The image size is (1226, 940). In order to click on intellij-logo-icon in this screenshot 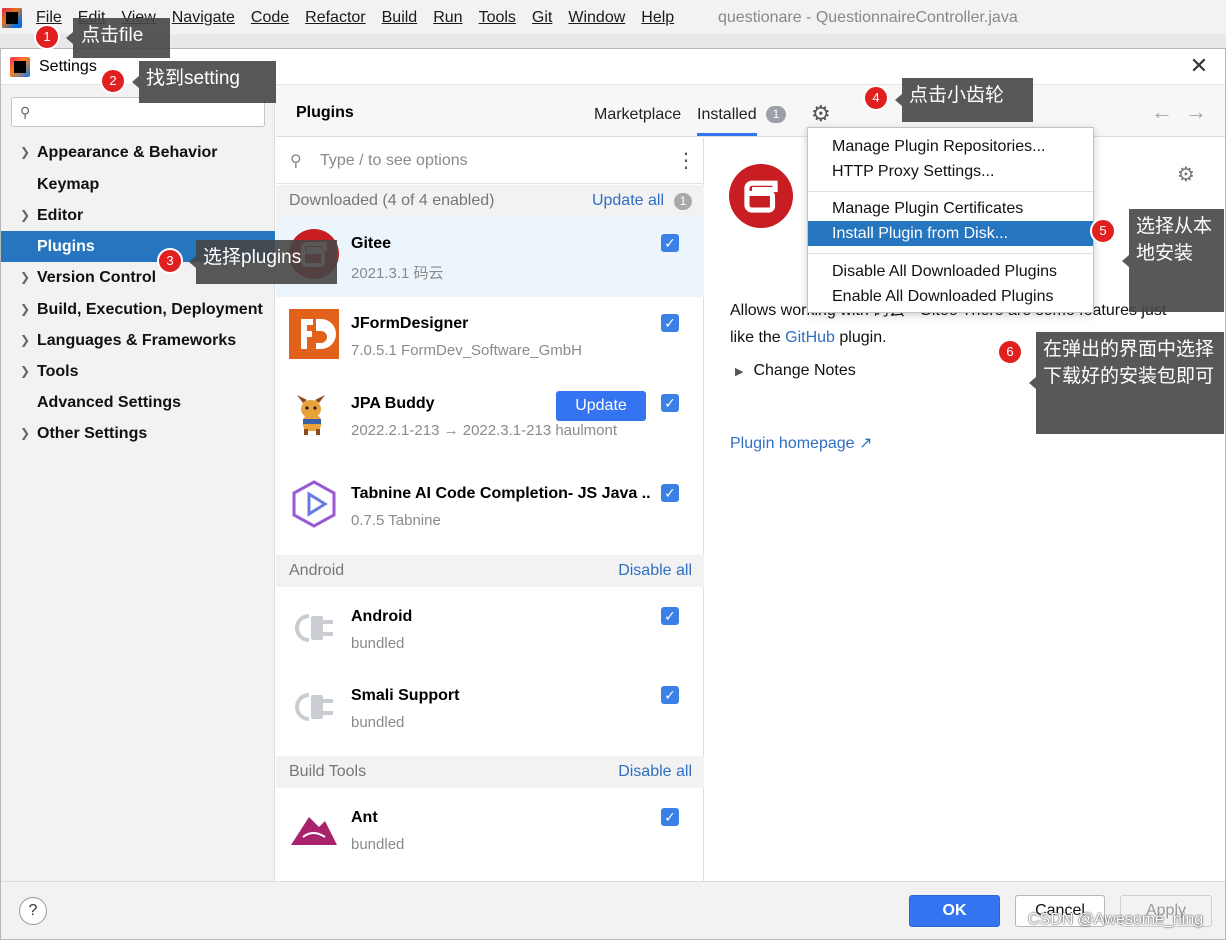, I will do `click(12, 18)`.